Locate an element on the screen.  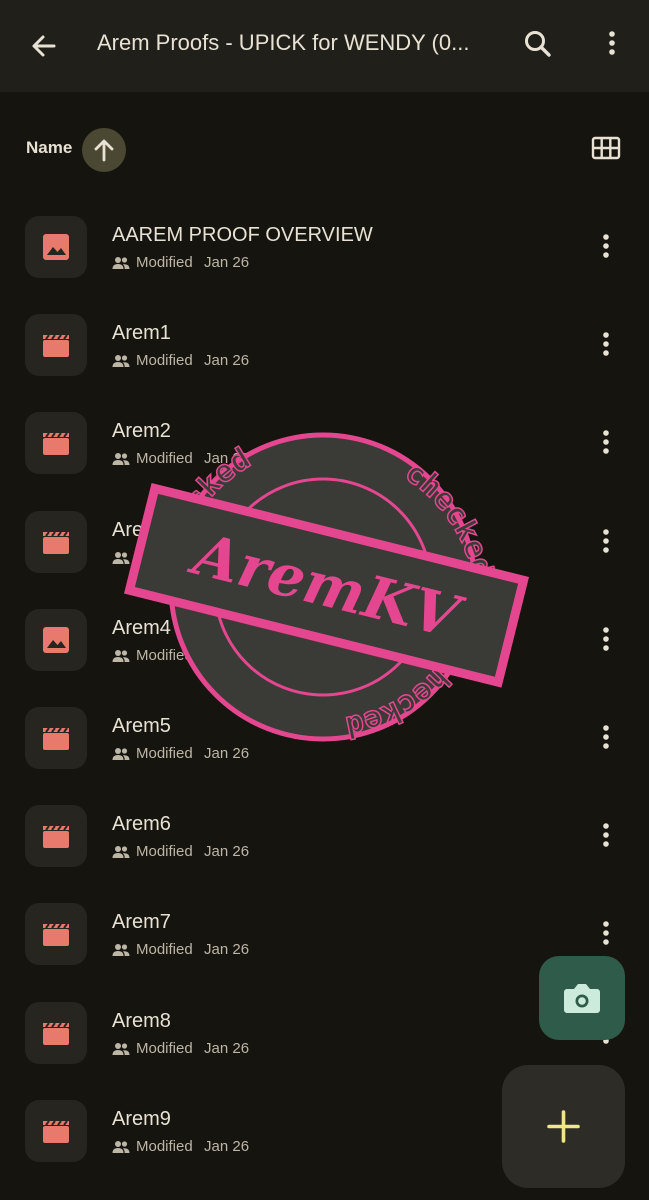
file-row: Arem1 Modified Jan 26 is located at coordinates (324, 343).